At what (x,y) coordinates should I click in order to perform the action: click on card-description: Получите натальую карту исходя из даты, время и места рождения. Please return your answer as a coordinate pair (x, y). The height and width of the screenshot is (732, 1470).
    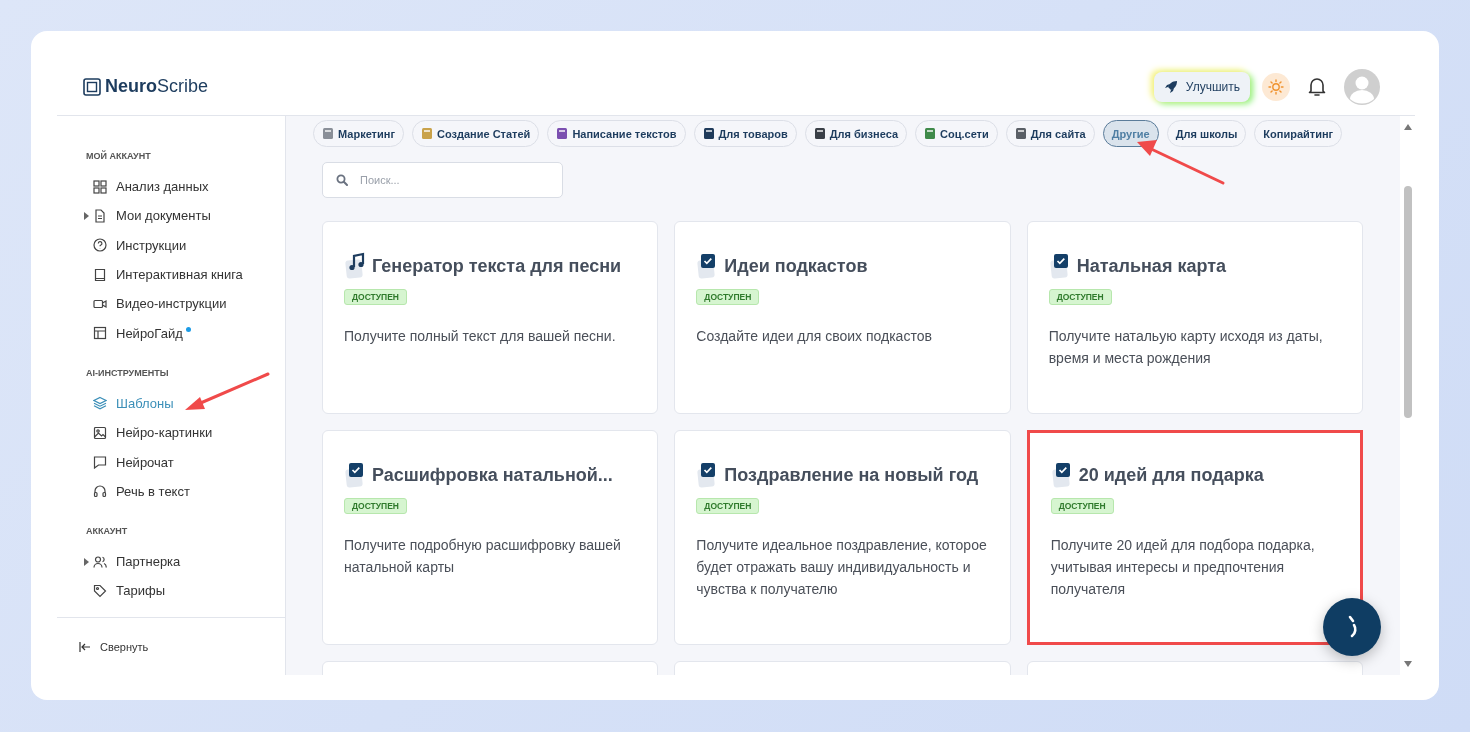
    Looking at the image, I should click on (1186, 347).